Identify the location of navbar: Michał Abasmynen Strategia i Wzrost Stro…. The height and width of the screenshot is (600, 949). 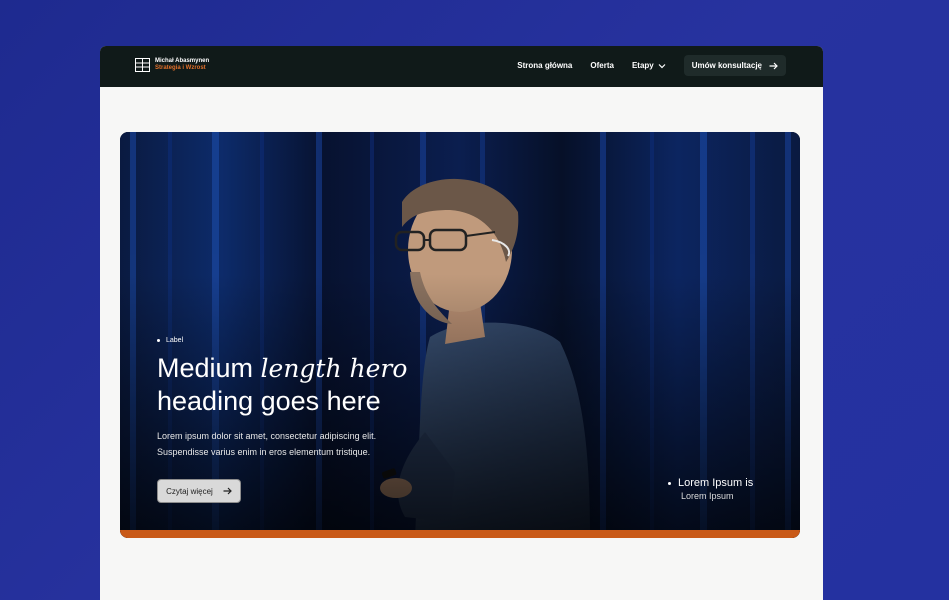
(461, 66).